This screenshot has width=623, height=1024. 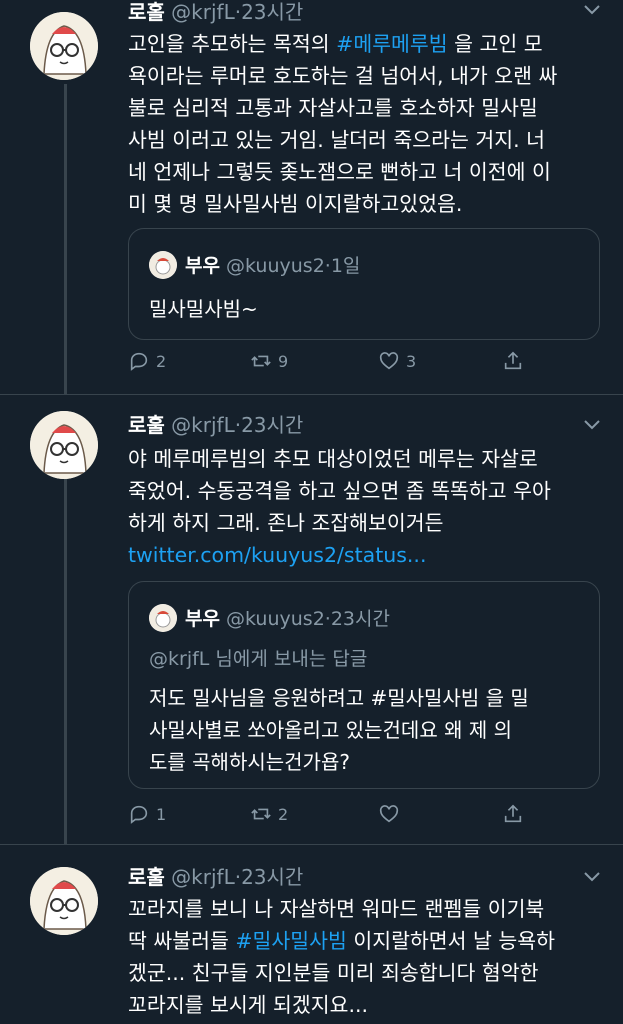 I want to click on display-name: 로홀, so click(x=146, y=12).